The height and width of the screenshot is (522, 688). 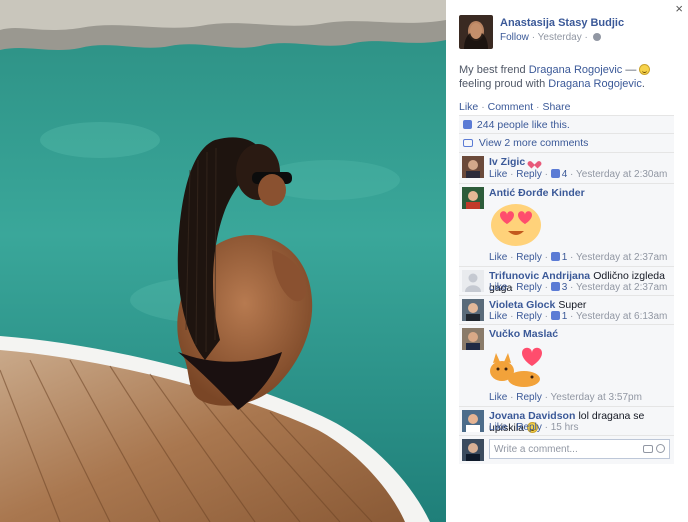 I want to click on commenter-name: Iv Zigic, so click(x=507, y=162).